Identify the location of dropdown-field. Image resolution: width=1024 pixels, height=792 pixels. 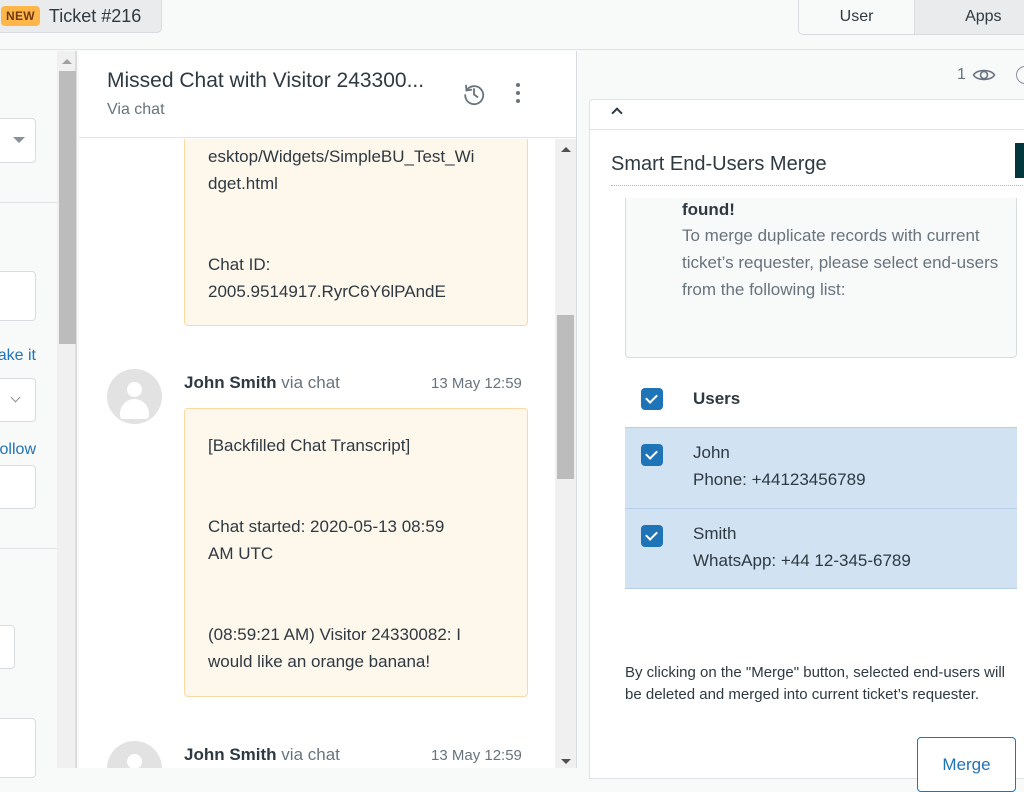
(18, 140).